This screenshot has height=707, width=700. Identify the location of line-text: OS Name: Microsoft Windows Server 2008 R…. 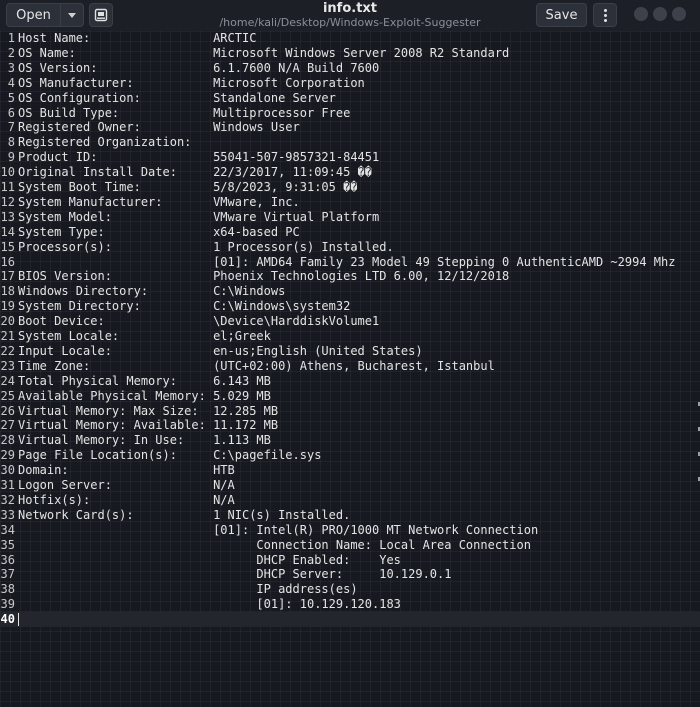
(263, 53).